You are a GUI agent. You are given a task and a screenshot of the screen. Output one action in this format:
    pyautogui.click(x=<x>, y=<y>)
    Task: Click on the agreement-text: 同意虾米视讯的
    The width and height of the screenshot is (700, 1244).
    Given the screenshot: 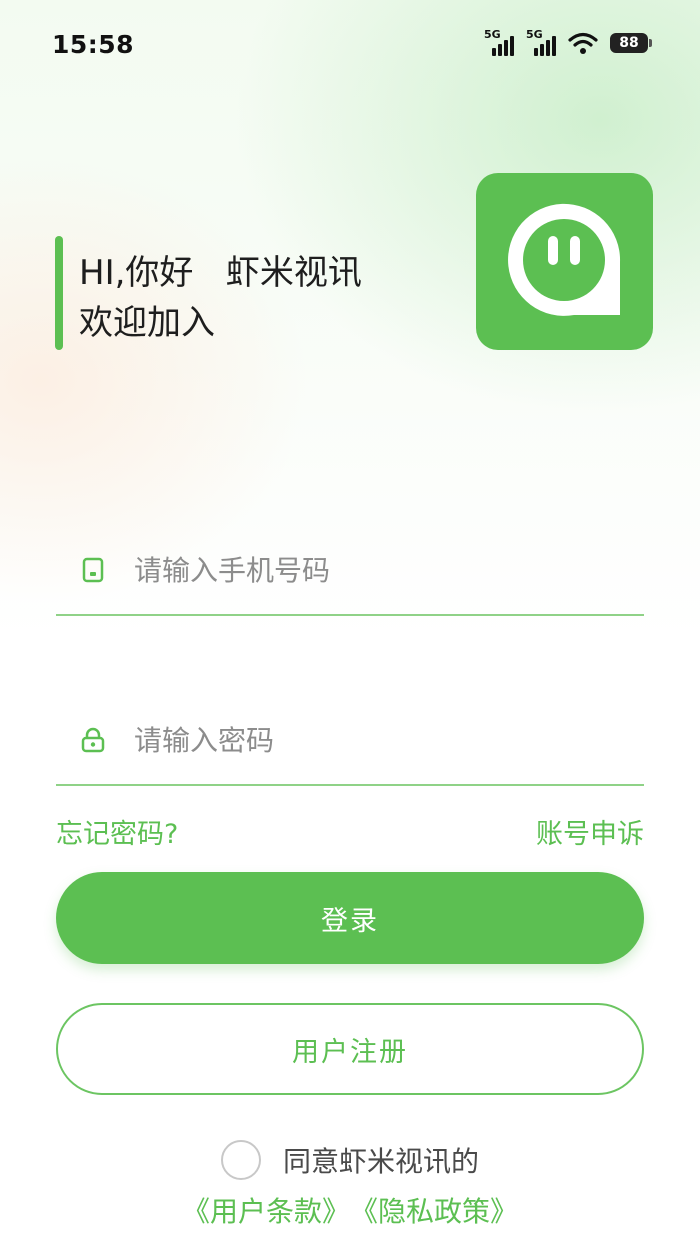 What is the action you would take?
    pyautogui.click(x=380, y=1161)
    